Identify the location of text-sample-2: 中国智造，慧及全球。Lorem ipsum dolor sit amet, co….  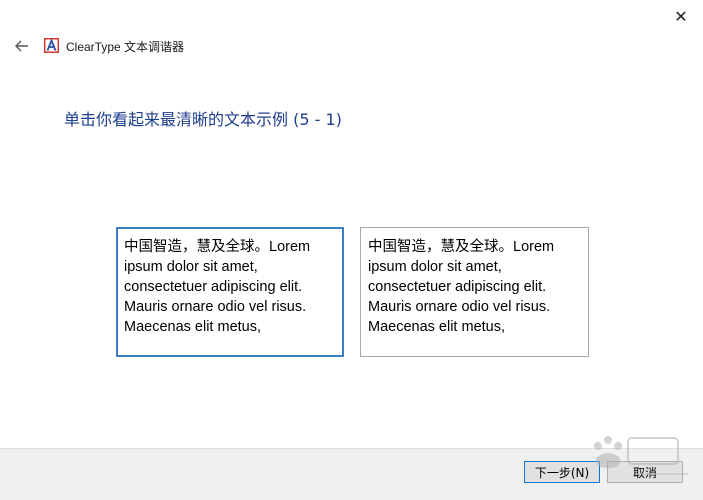
(474, 292).